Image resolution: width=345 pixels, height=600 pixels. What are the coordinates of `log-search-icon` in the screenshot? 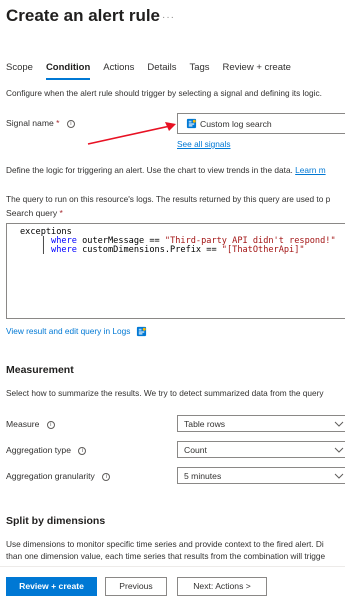 It's located at (191, 123).